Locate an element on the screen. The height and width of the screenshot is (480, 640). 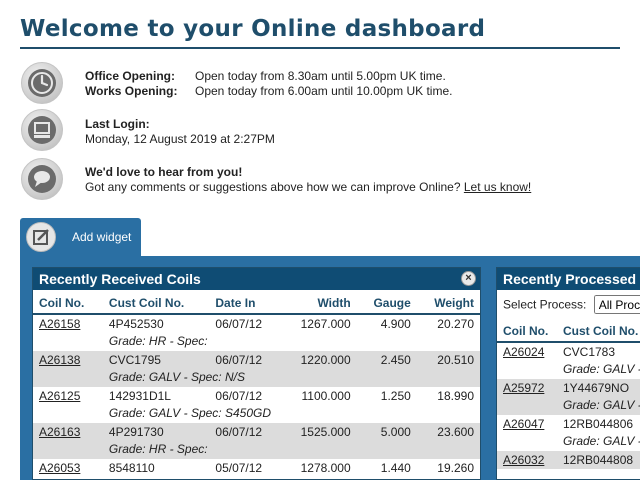
gauge-cell: 1.250 is located at coordinates (395, 396).